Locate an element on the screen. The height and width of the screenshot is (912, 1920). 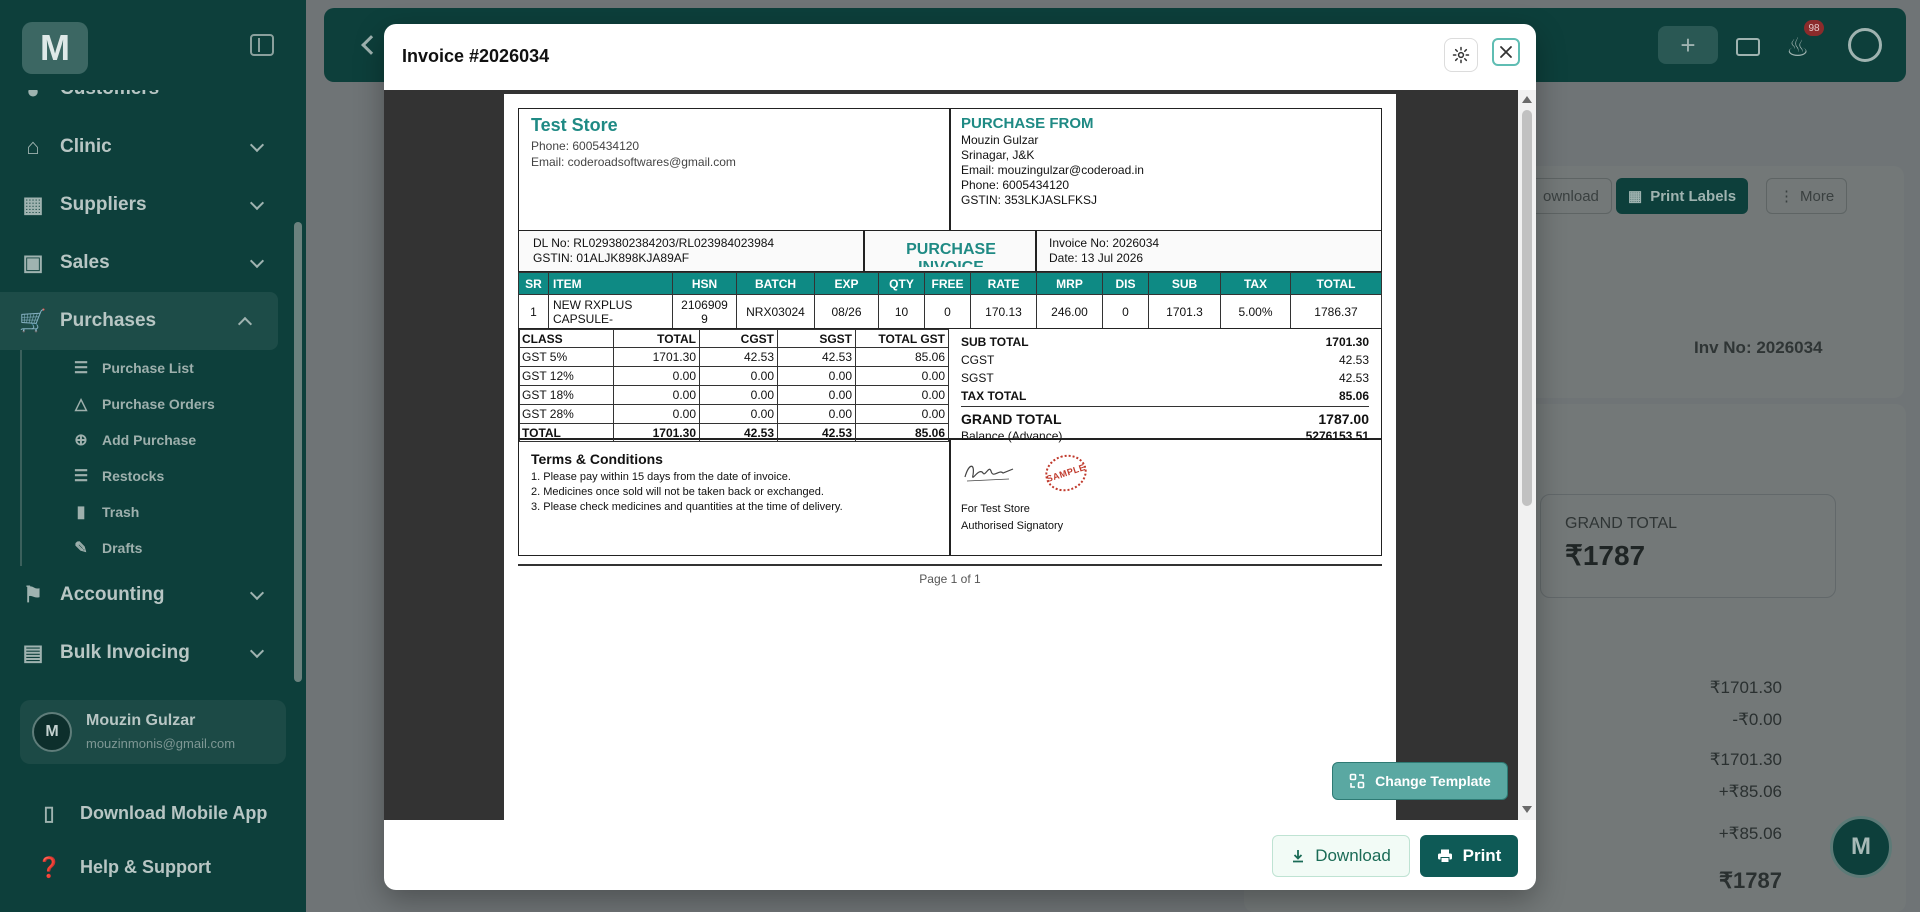
summary-label: SGST is located at coordinates (977, 378).